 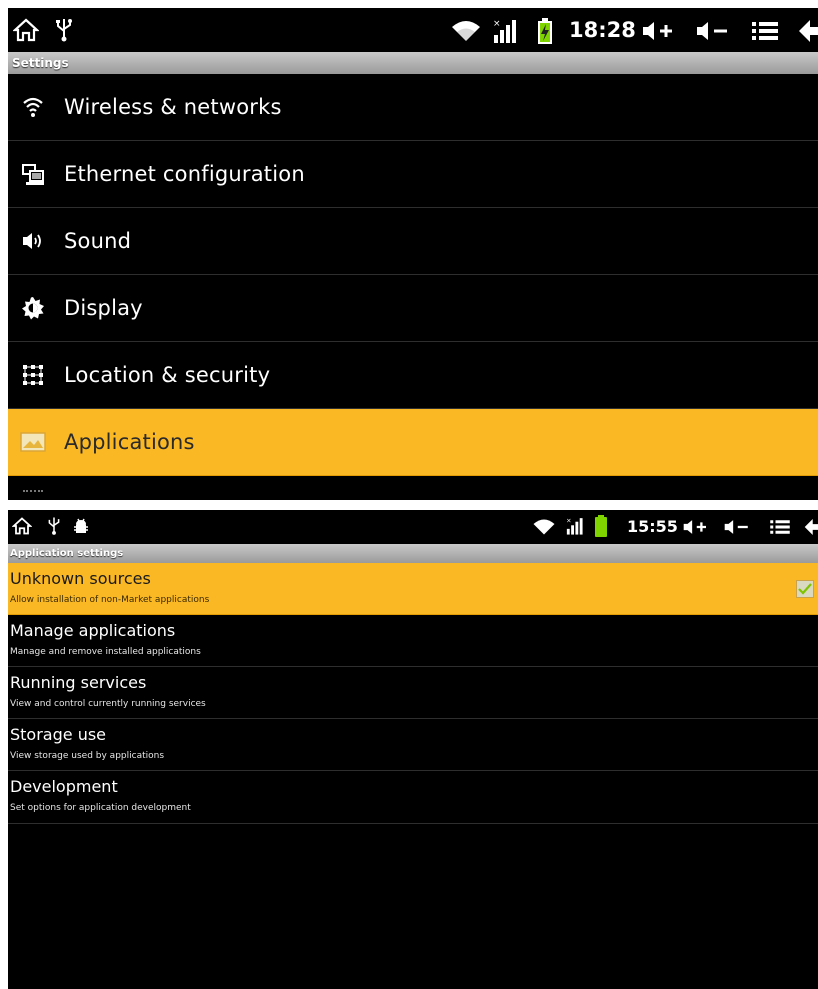 What do you see at coordinates (33, 241) in the screenshot?
I see `speaker-icon` at bounding box center [33, 241].